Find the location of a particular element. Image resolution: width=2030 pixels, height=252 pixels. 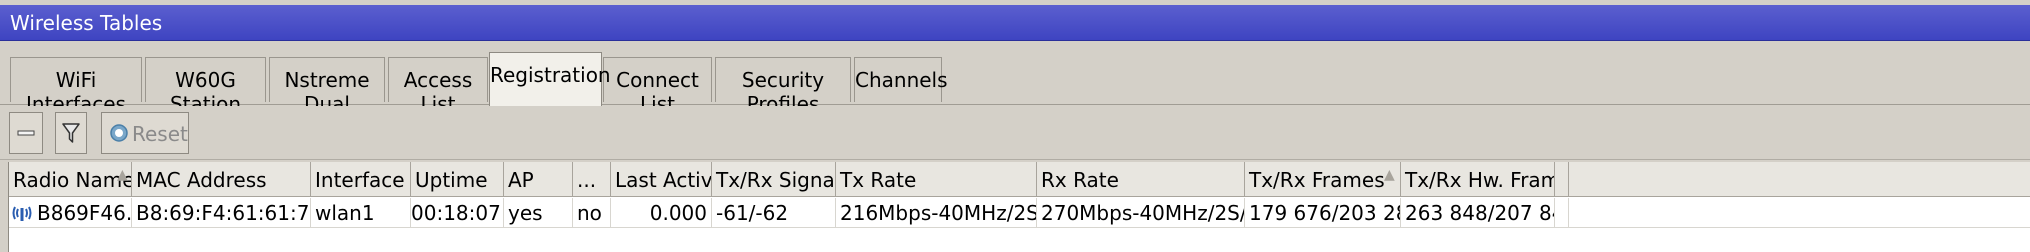

reset-button: Reset is located at coordinates (145, 133).